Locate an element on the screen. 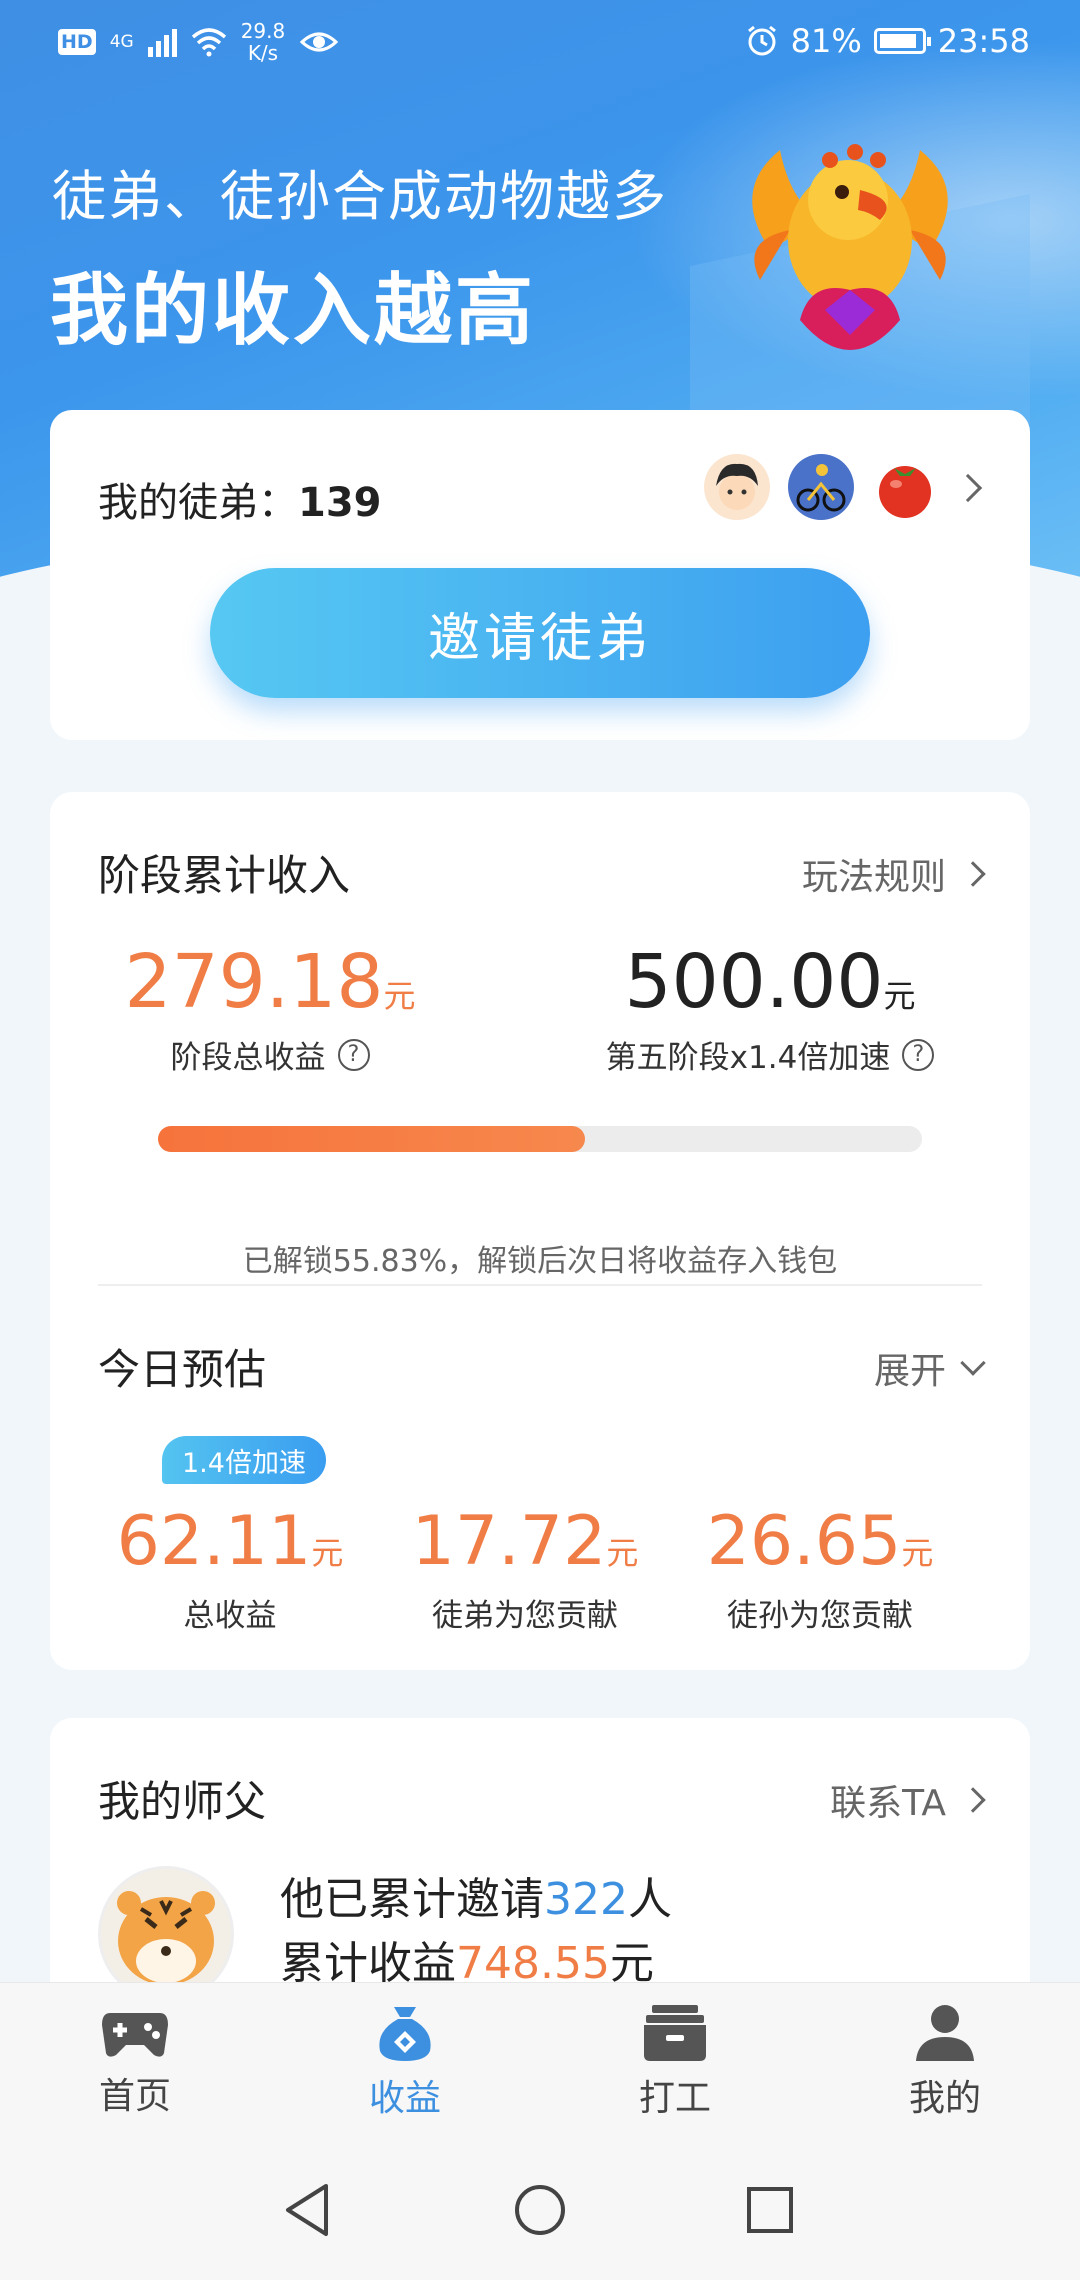 The image size is (1080, 2280). network-type: 4G is located at coordinates (121, 42).